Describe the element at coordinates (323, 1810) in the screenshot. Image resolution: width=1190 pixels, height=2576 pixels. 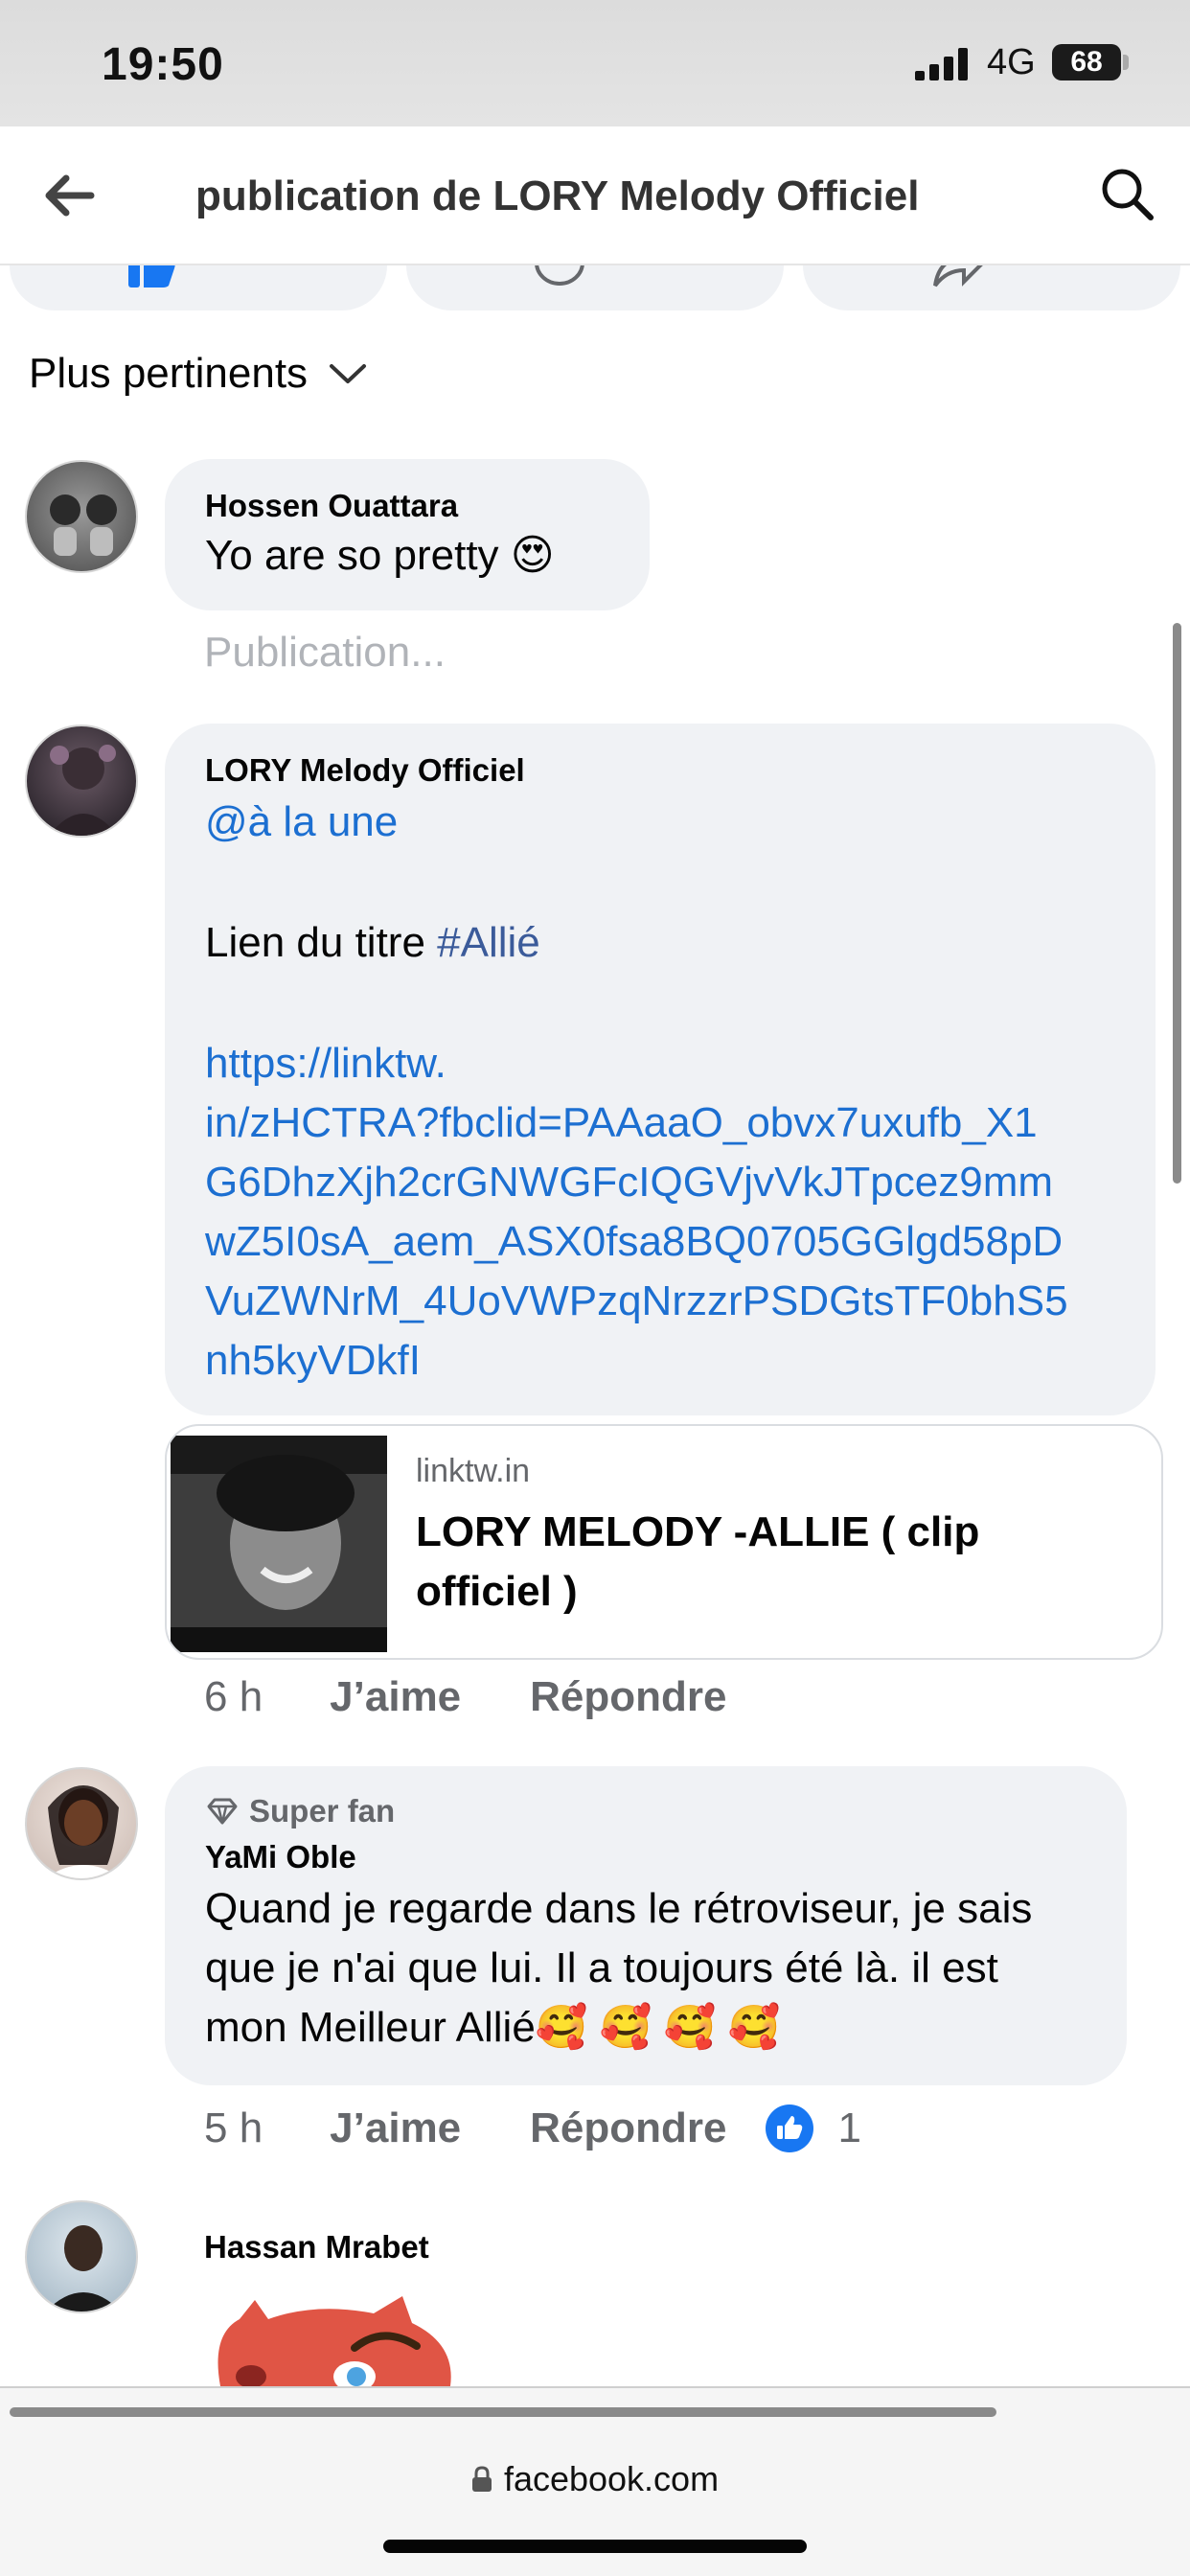
I see `badge-label: Super fan` at that location.